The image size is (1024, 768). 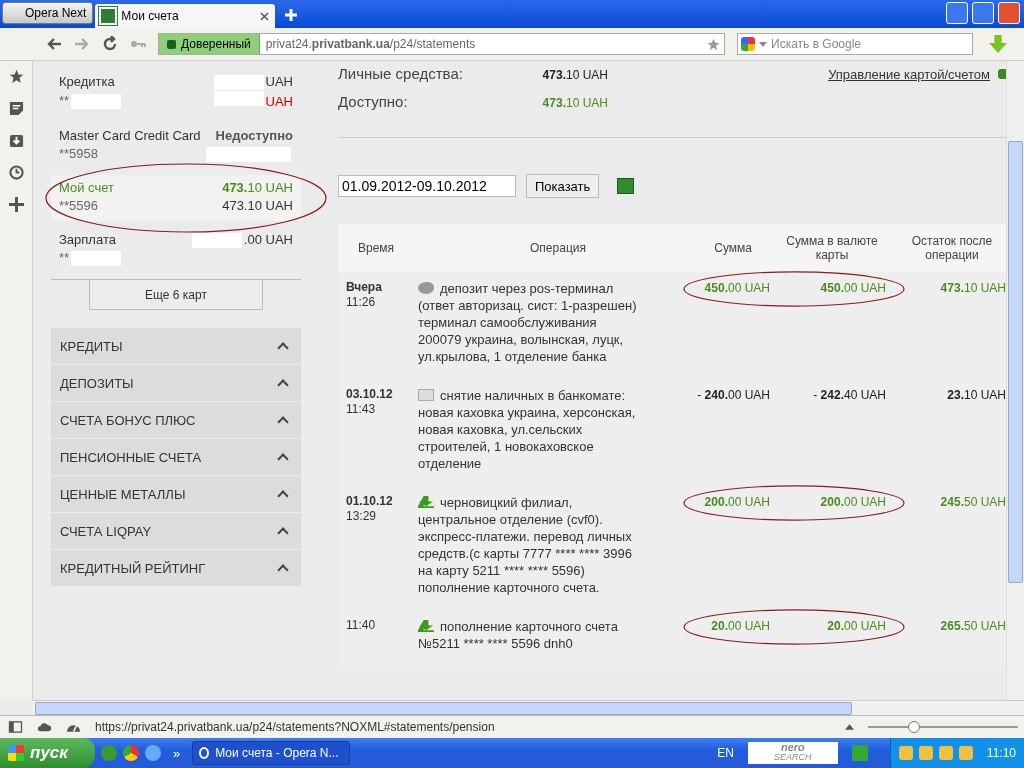 I want to click on operation-description: депозит через pos-терминал (ответ авторизац. сист: 1-разрешен) терминал самообслуживания 200079 украина, волынская, луцк, ул.крылова, 1 отделение банка, so click(x=528, y=322).